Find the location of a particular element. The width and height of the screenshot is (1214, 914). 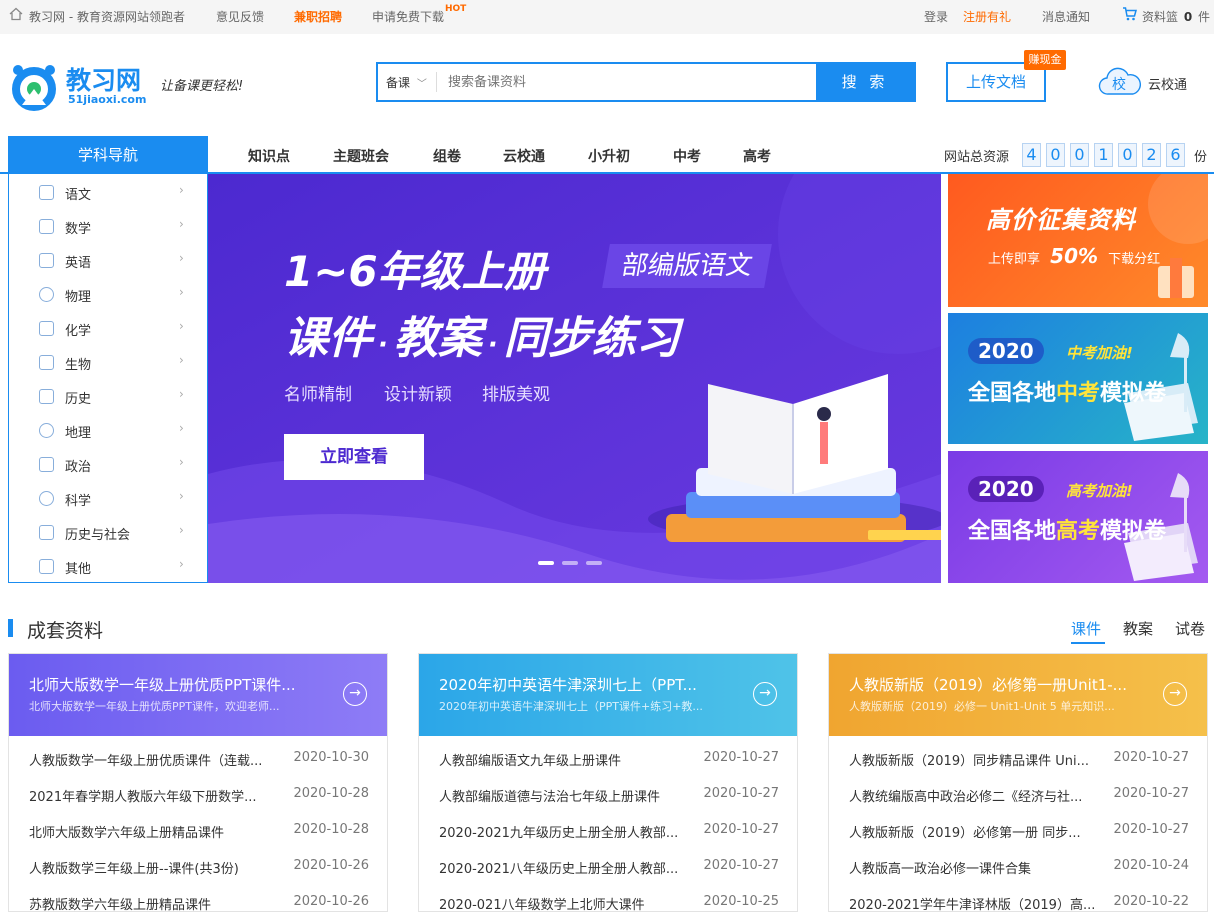

list-item: 人教版数学一年级上册优质课件（连载... 2020-10-30 is located at coordinates (199, 760).